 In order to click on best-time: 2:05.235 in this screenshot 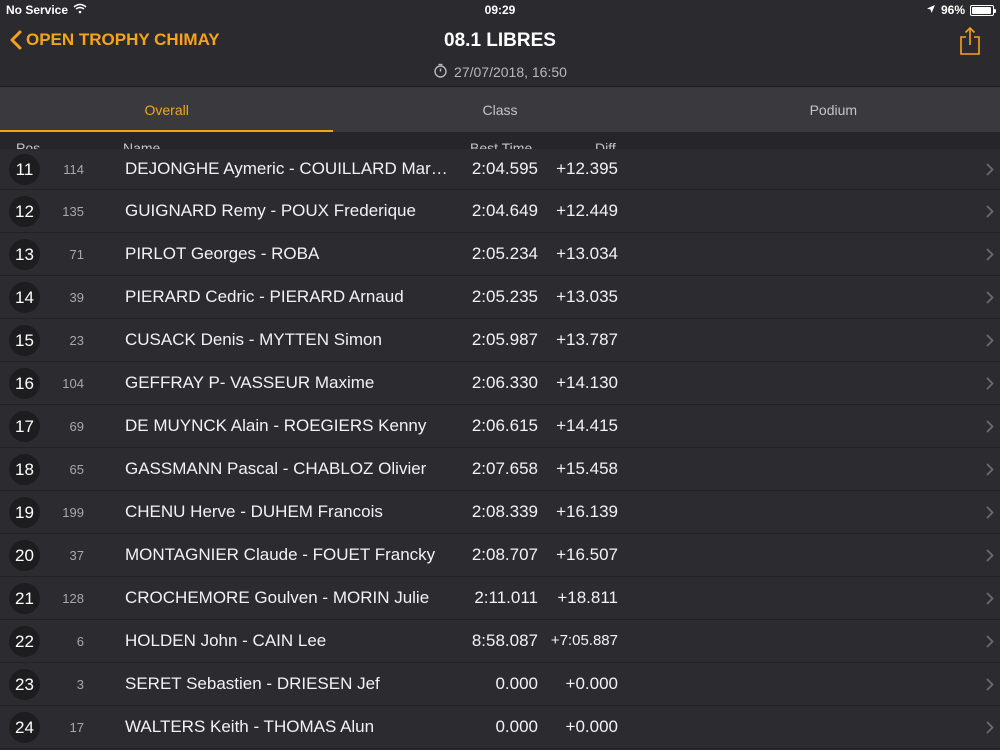, I will do `click(504, 296)`.